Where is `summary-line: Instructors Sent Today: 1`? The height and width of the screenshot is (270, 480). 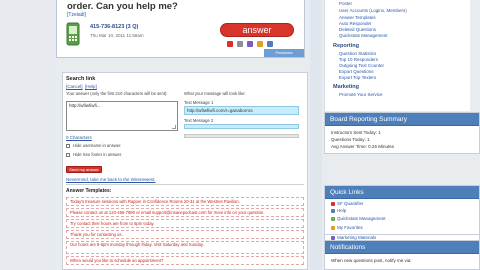 summary-line: Instructors Sent Today: 1 is located at coordinates (356, 132).